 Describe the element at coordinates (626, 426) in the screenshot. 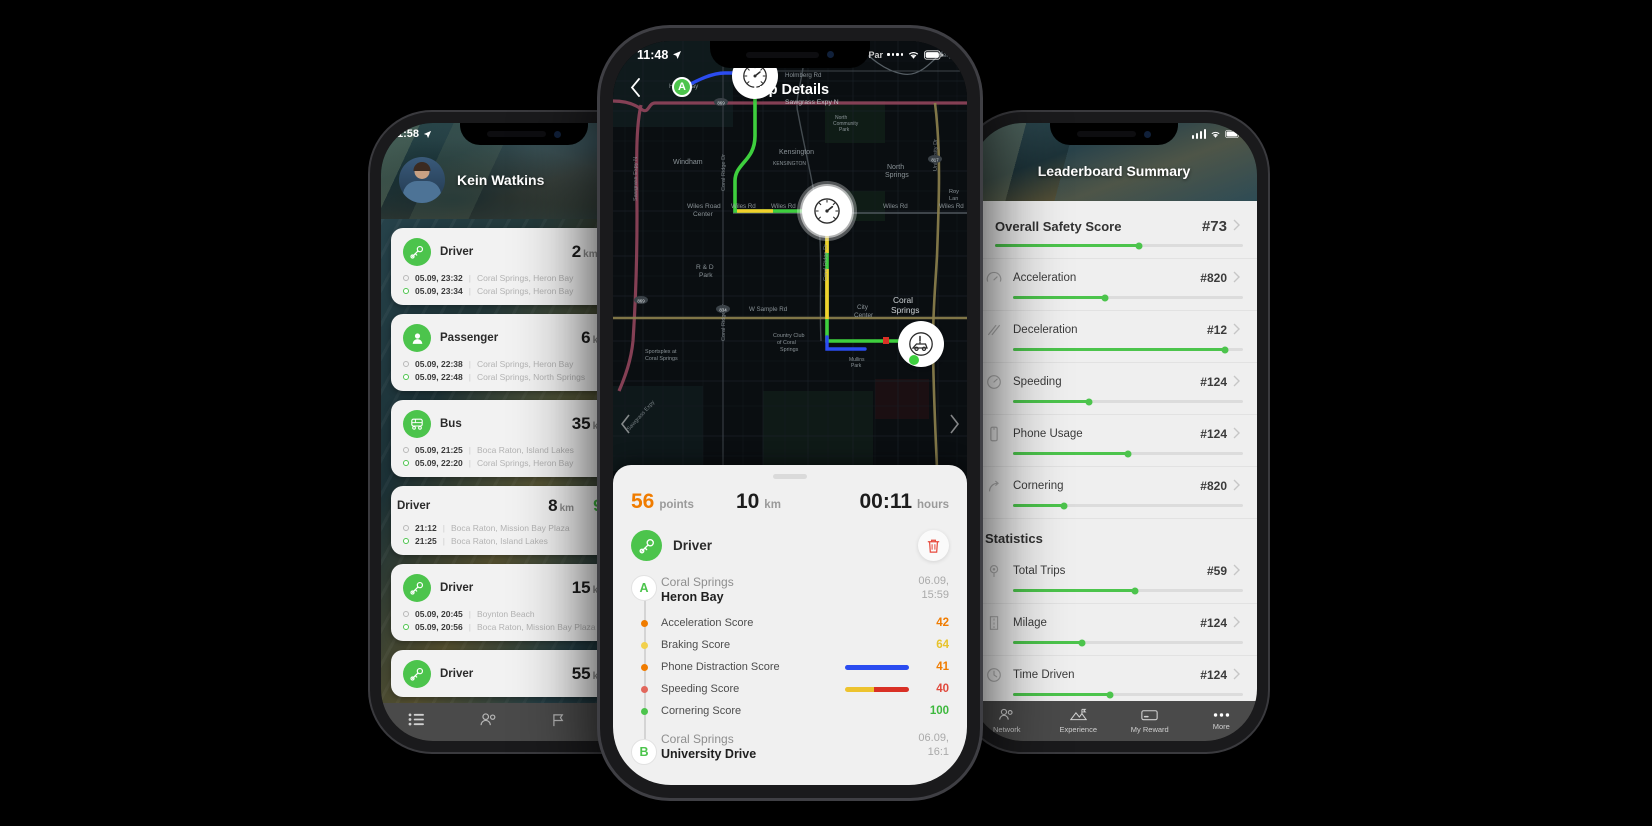

I see `prev-trip-arrow` at that location.